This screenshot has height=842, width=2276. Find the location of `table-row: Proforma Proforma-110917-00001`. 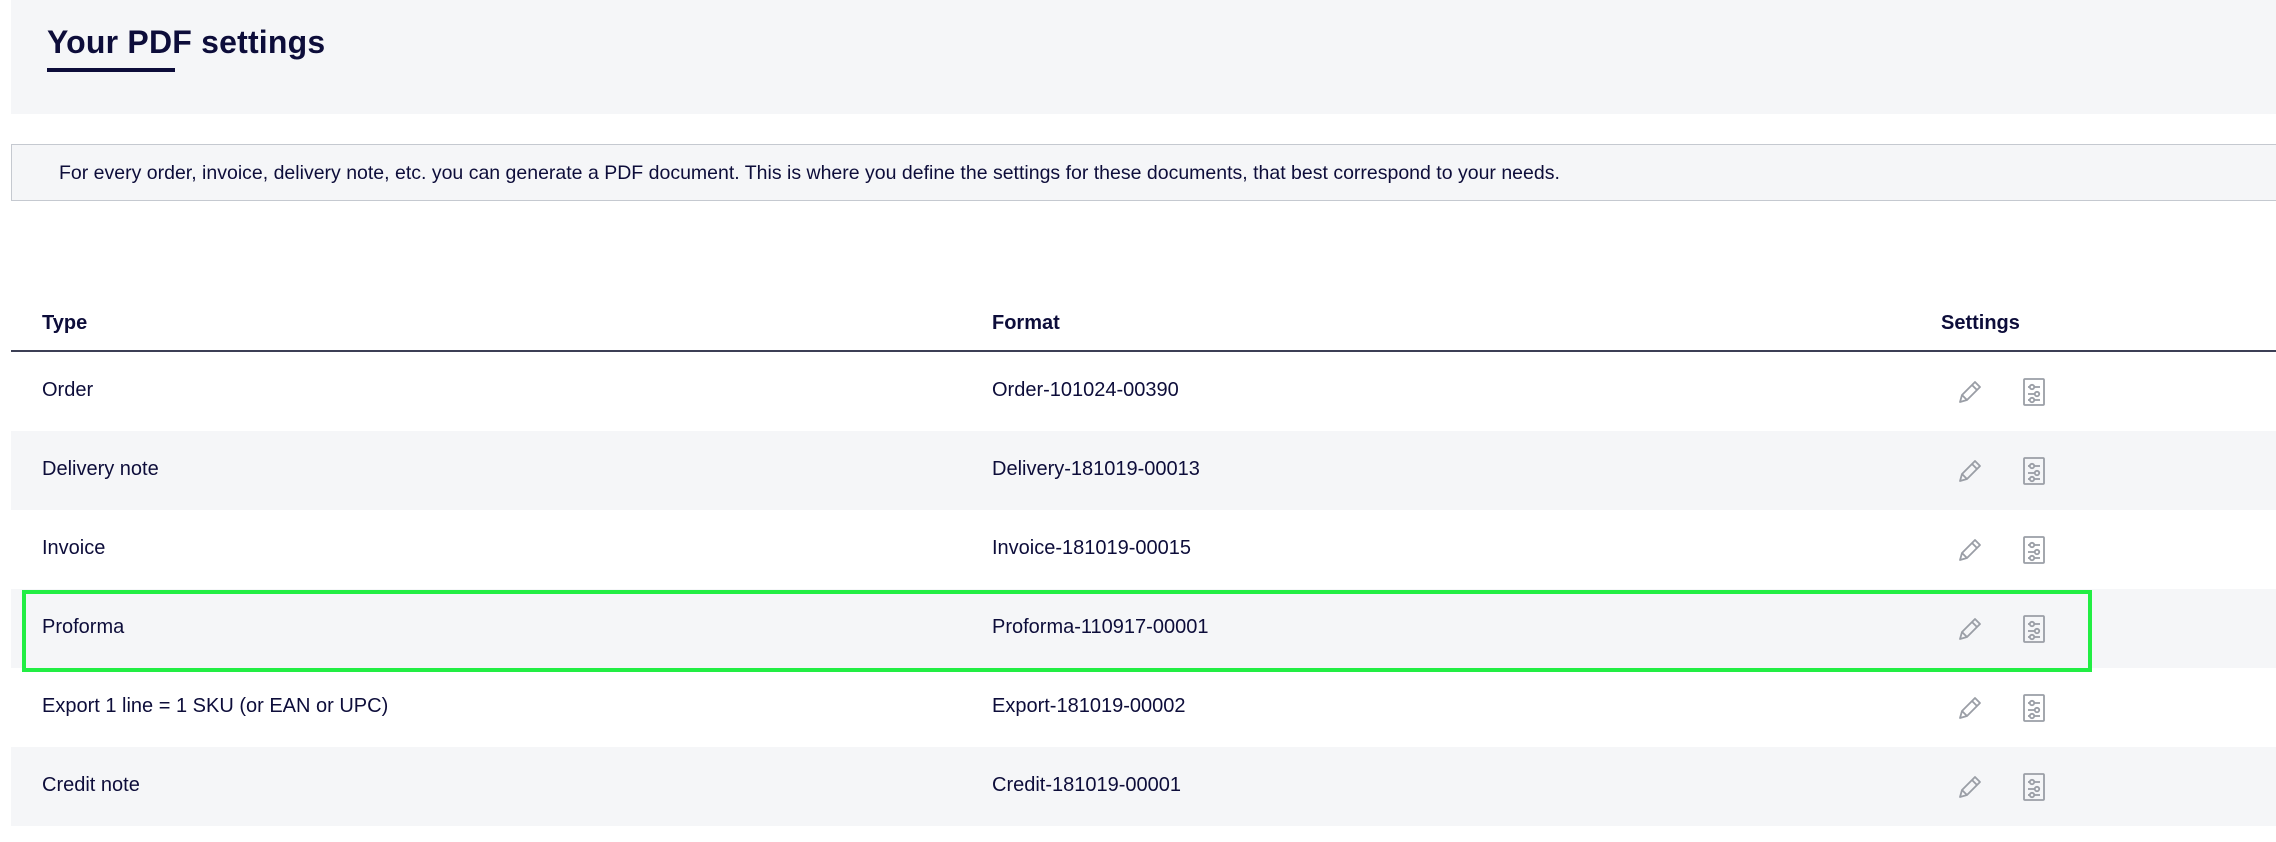

table-row: Proforma Proforma-110917-00001 is located at coordinates (1143, 628).